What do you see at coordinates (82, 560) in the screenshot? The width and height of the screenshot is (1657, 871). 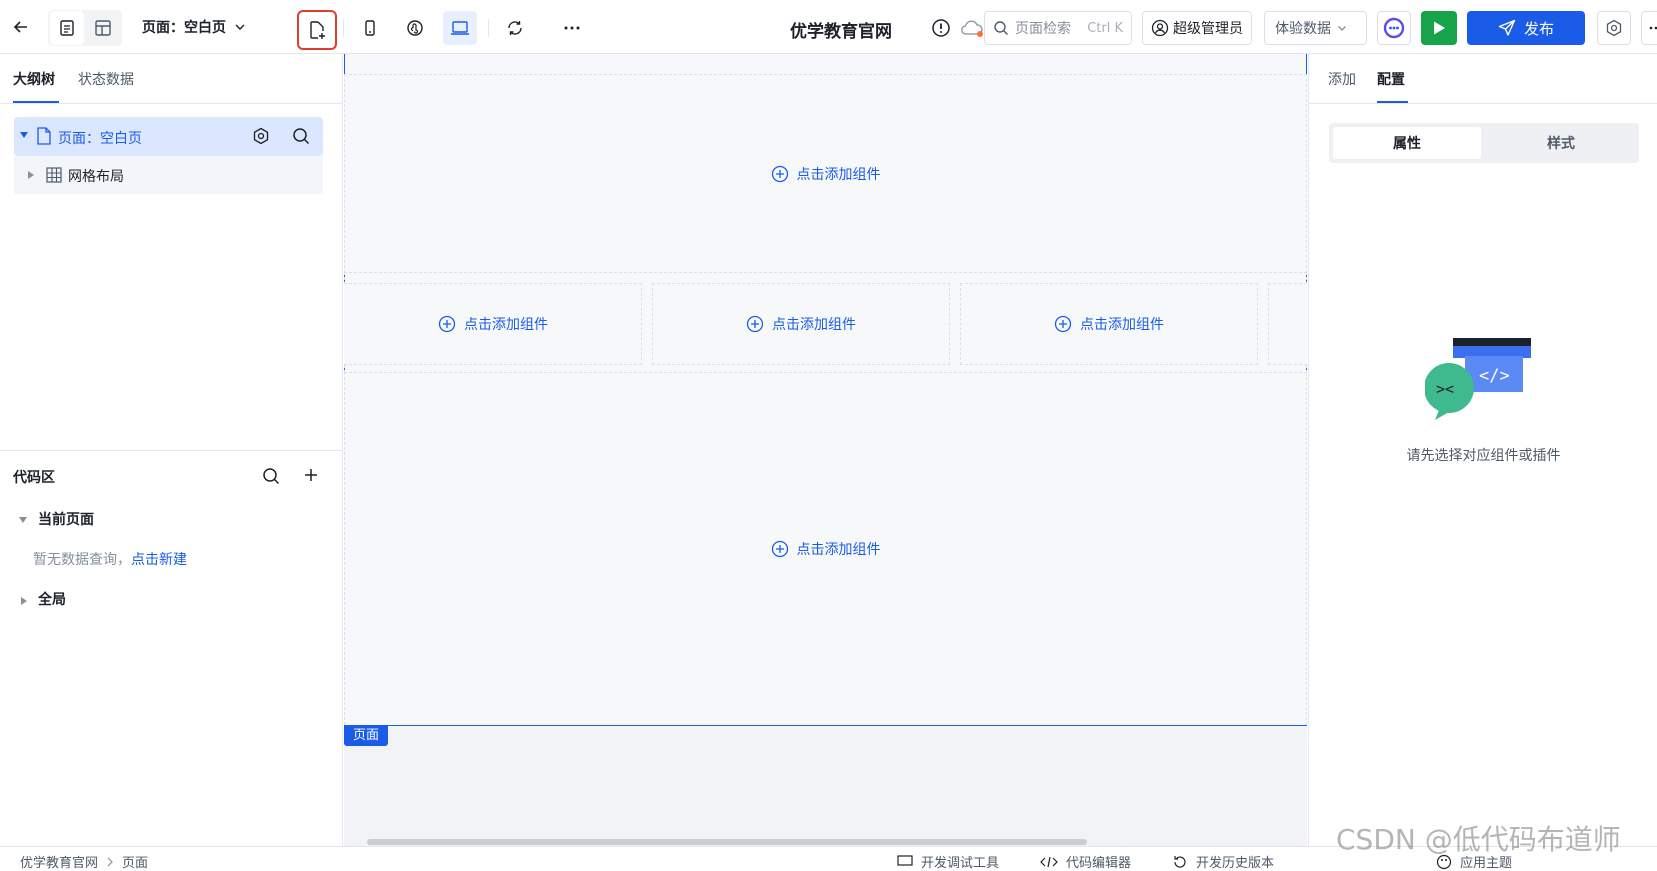 I see `empty-text: 暂无数据查询，` at bounding box center [82, 560].